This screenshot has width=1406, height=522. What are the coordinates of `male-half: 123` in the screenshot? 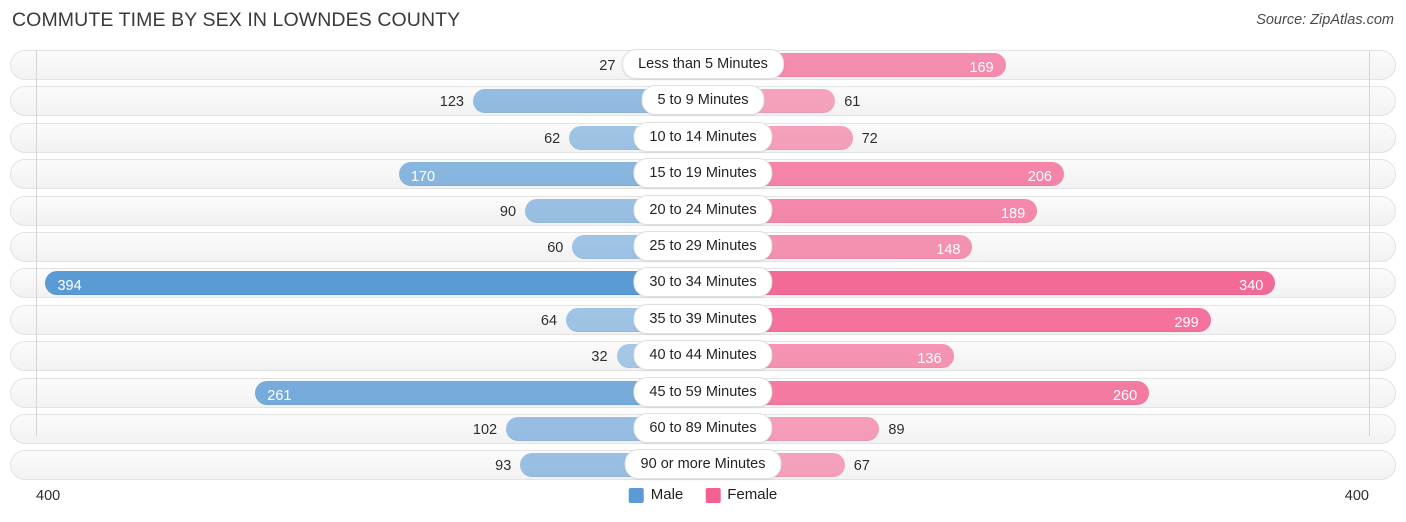 It's located at (351, 101).